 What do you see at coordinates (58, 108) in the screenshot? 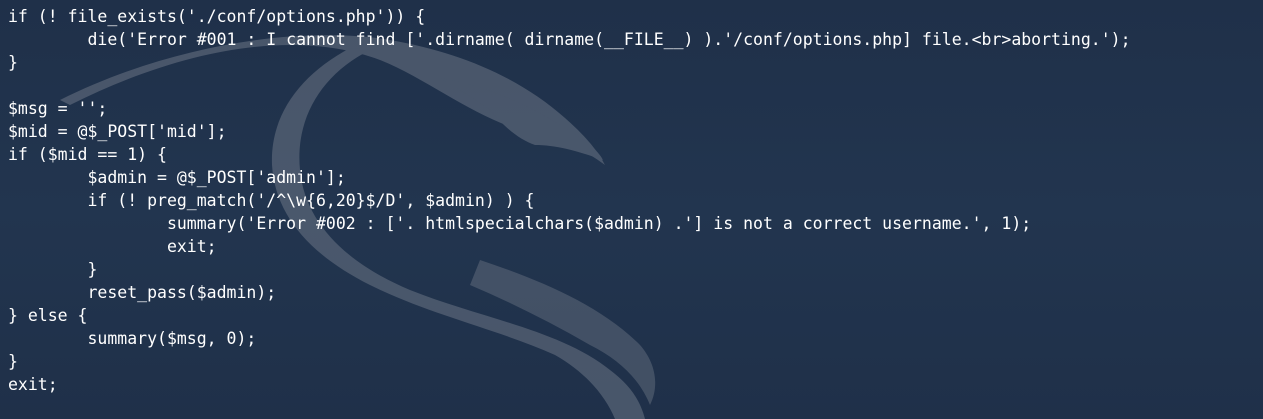
I see `code-line: $msg = '';` at bounding box center [58, 108].